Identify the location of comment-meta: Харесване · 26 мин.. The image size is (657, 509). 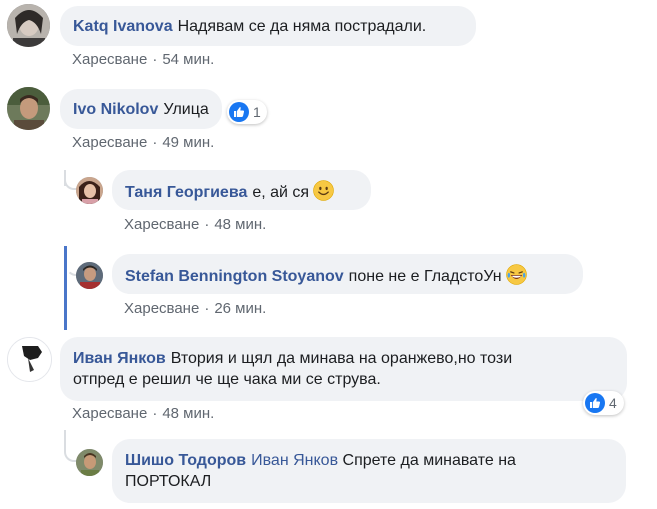
(195, 309).